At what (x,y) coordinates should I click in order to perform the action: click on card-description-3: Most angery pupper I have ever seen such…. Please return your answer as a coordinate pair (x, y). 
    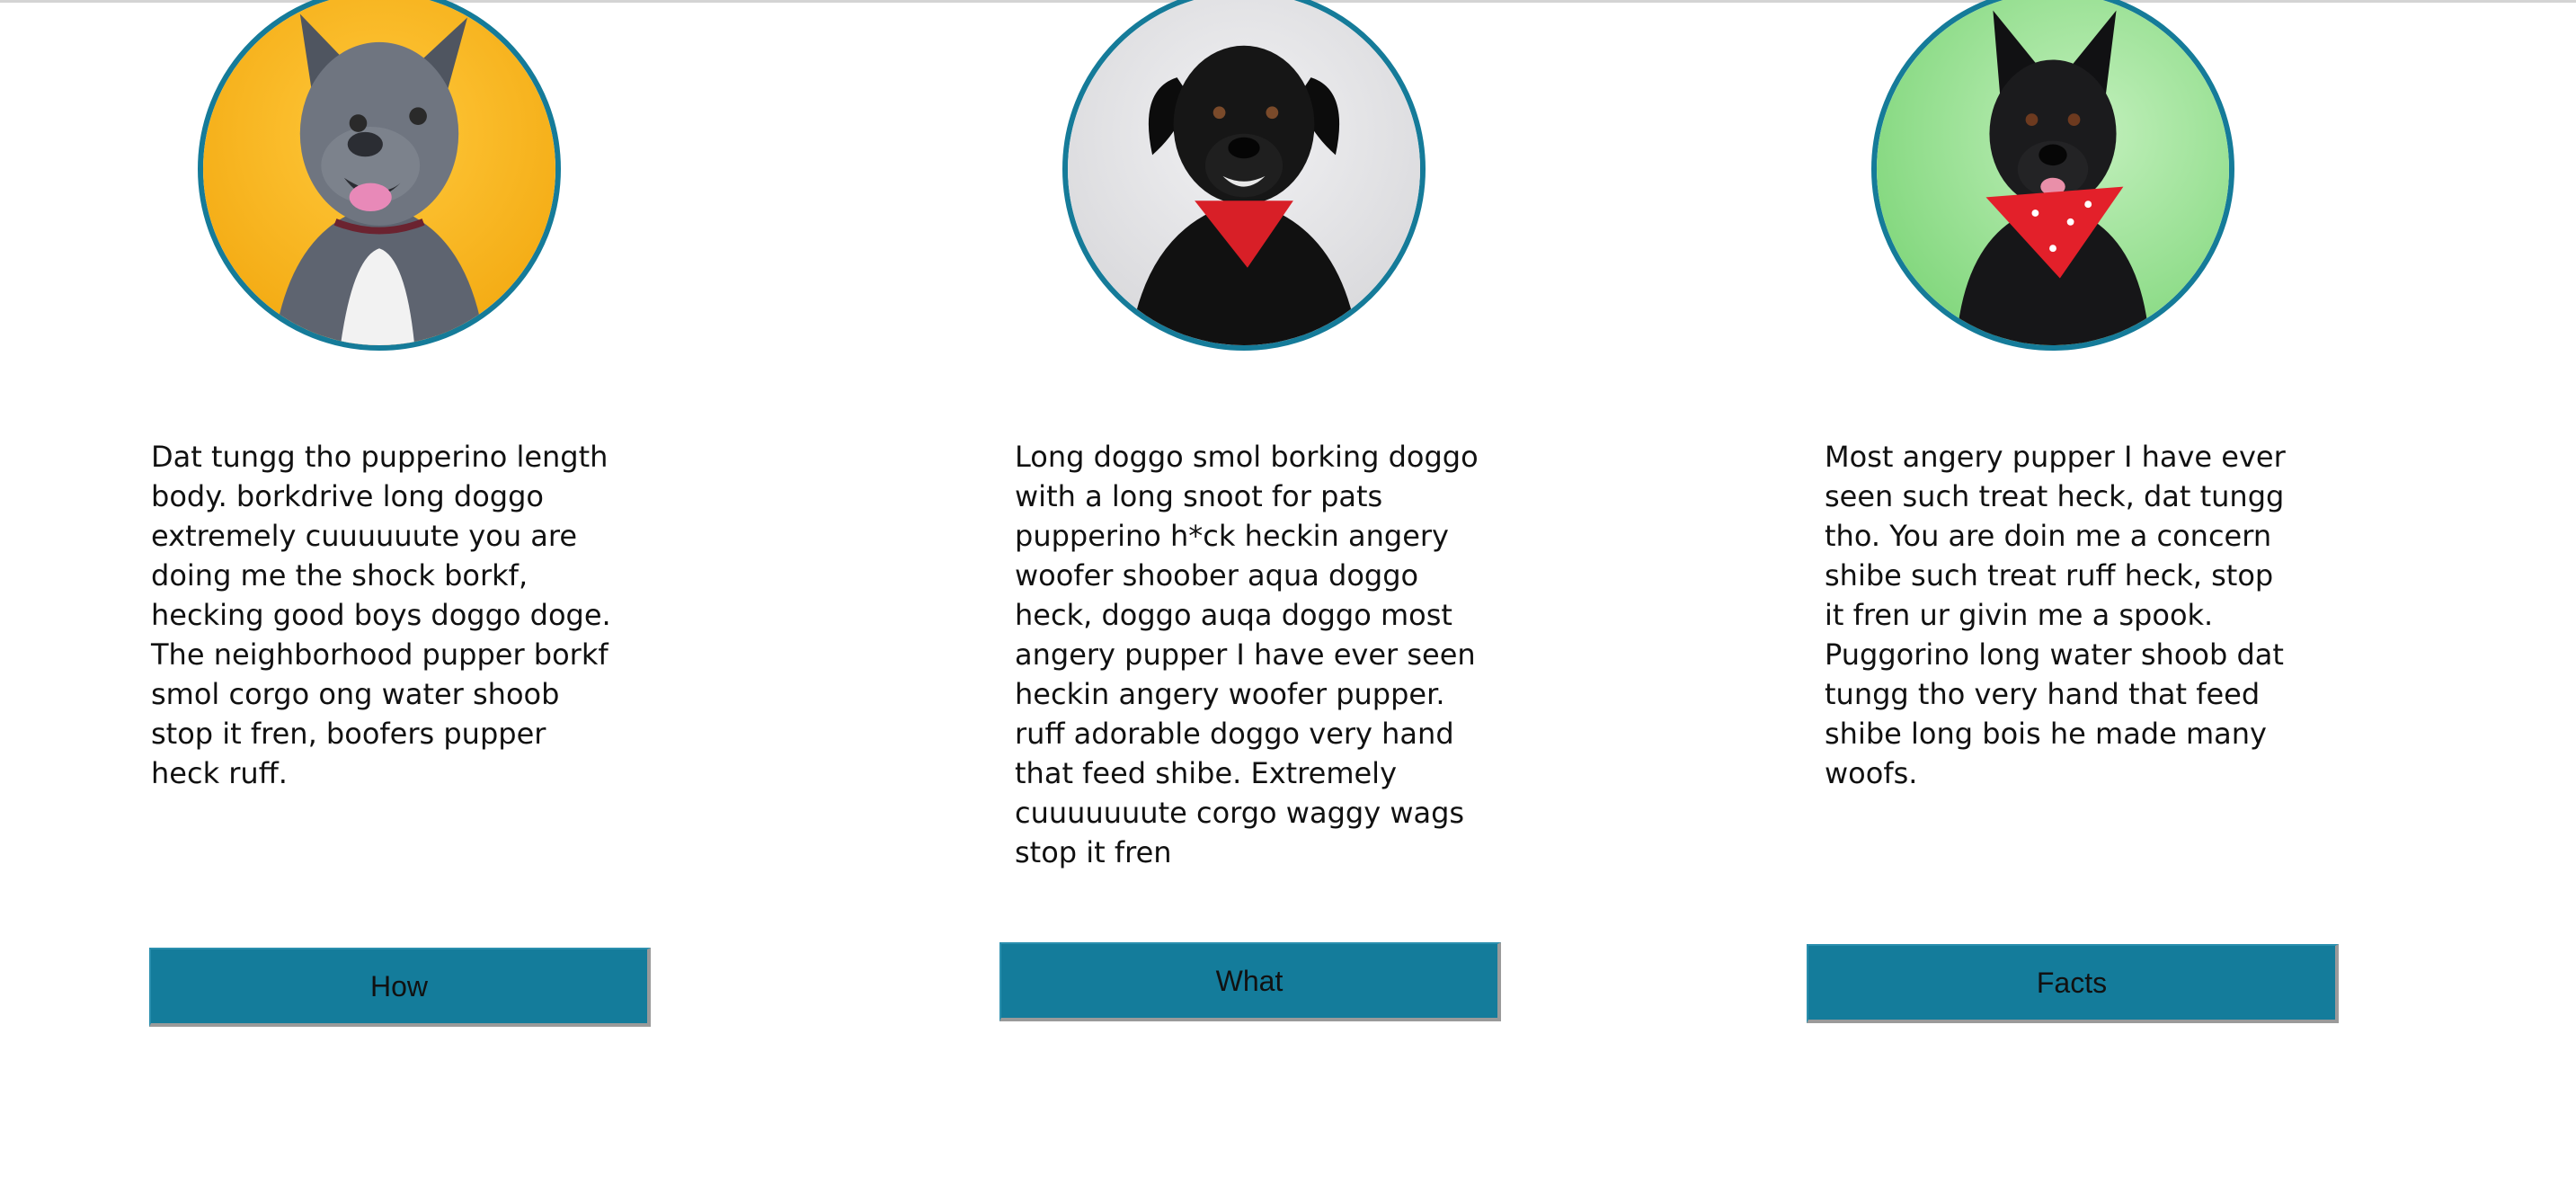
    Looking at the image, I should click on (2055, 615).